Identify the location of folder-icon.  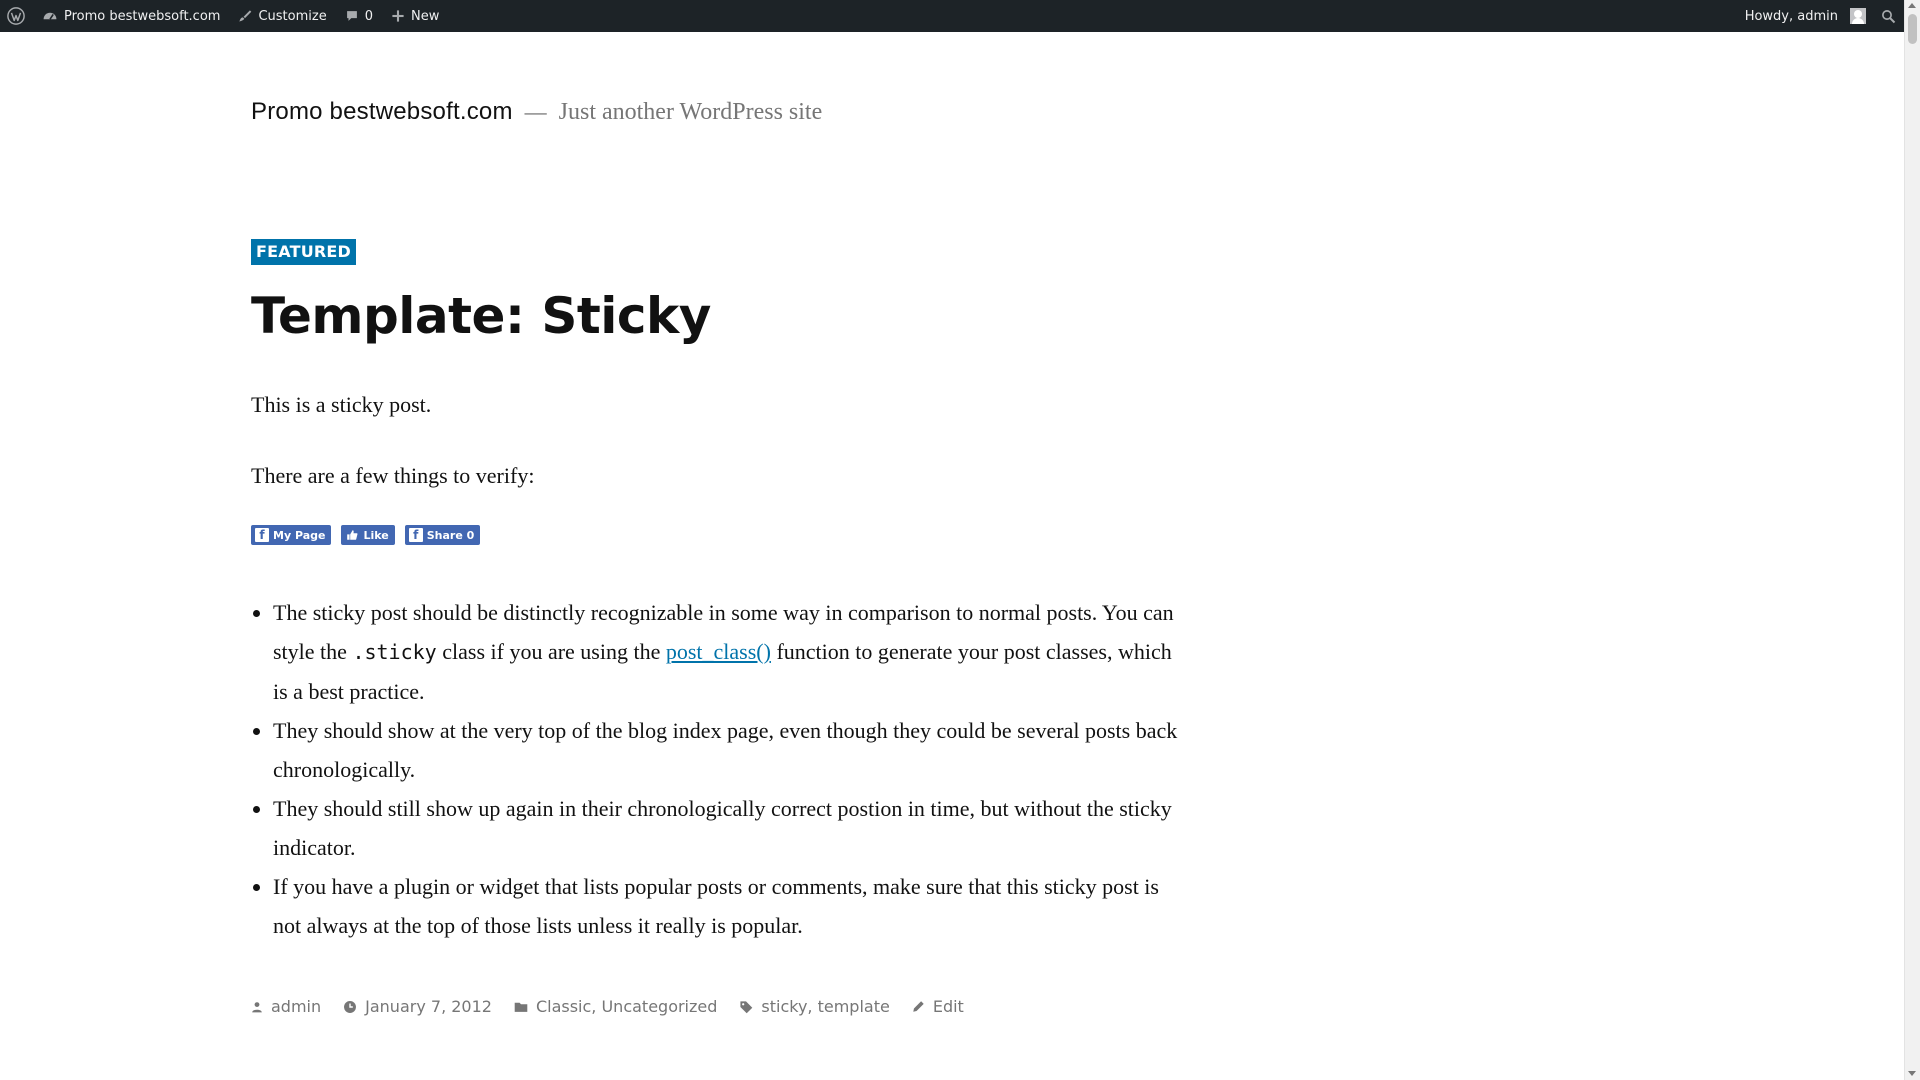
(521, 1007).